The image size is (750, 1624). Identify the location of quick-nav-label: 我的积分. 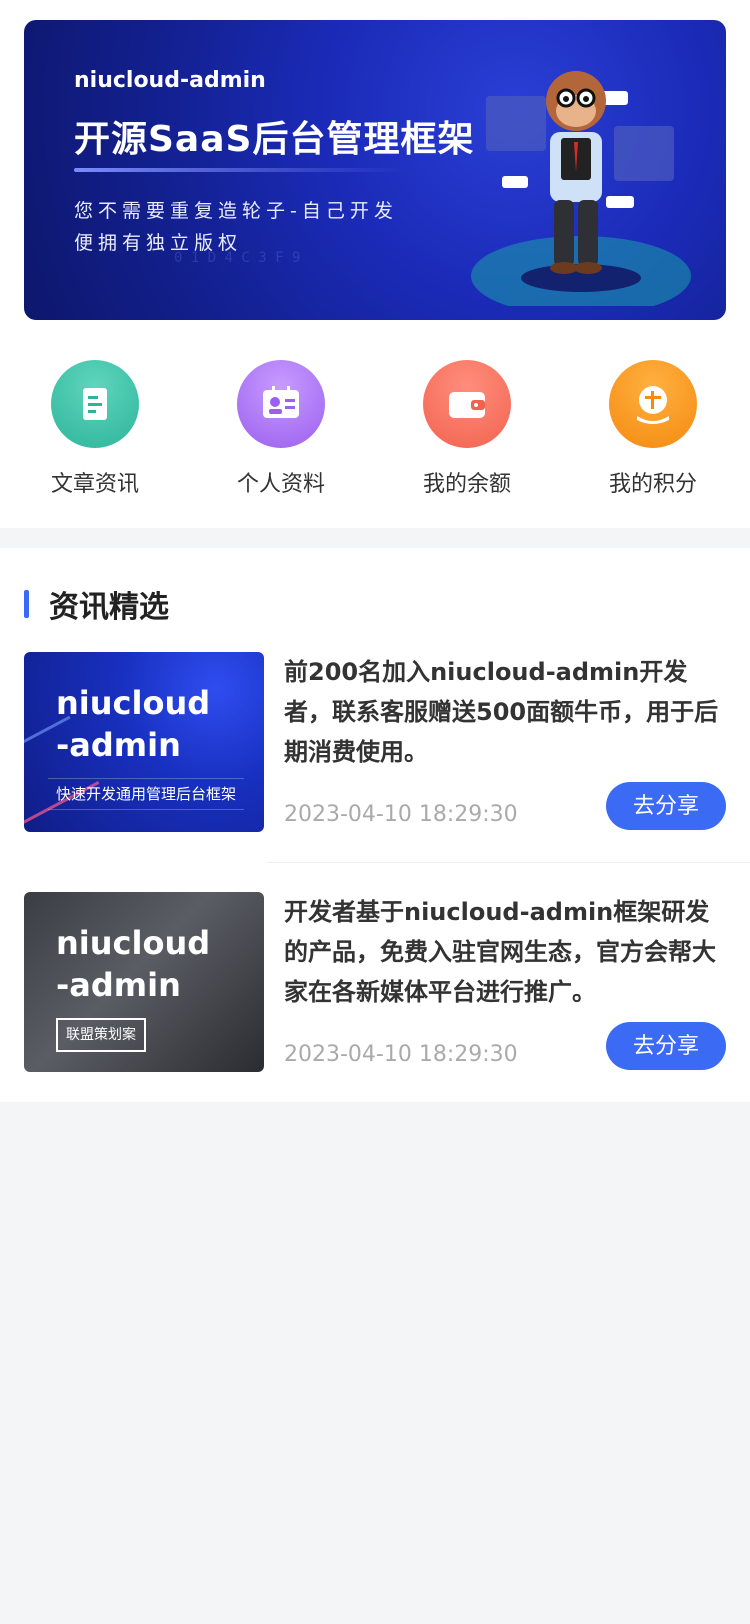
(652, 484).